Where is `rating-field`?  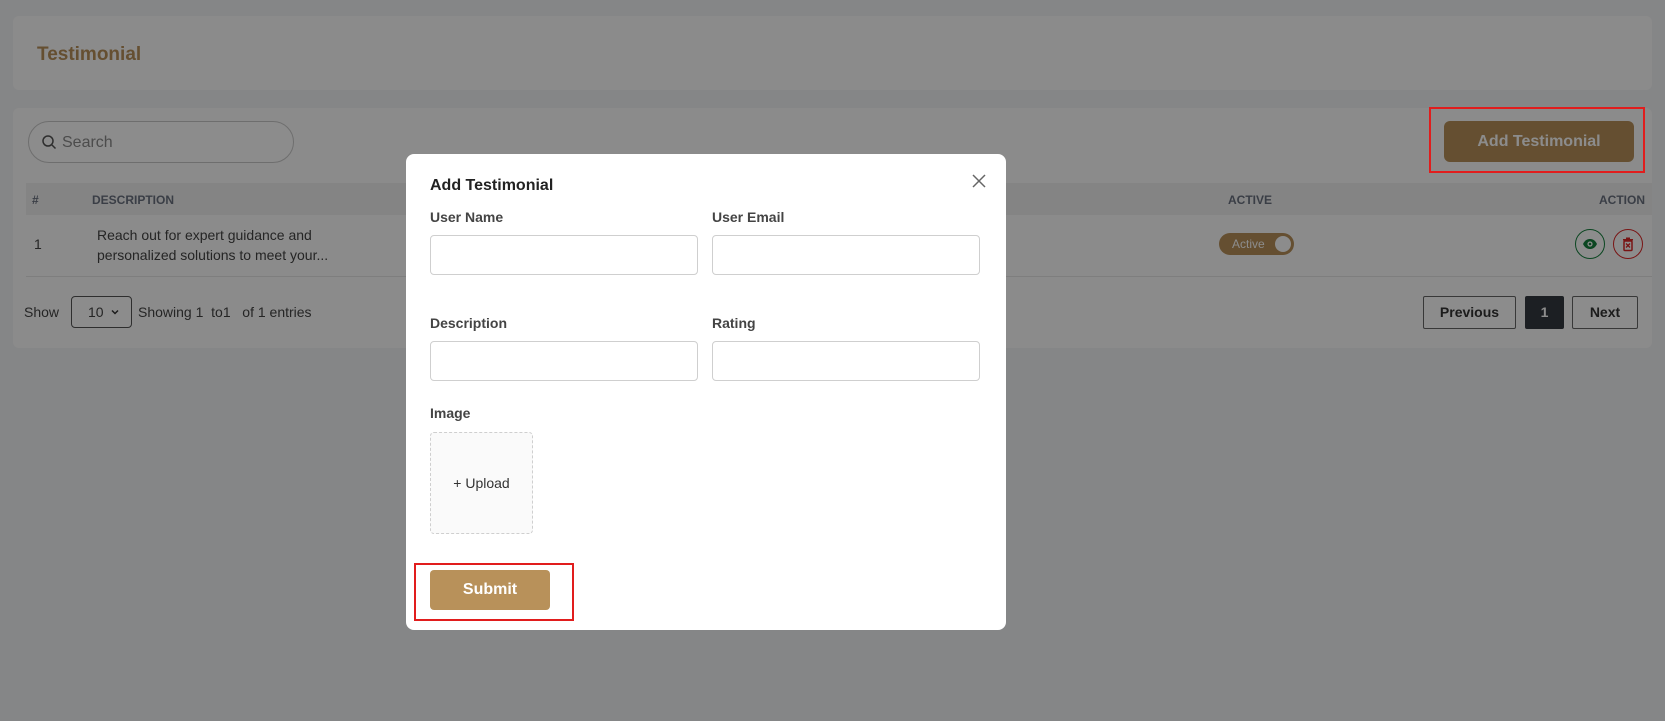 rating-field is located at coordinates (846, 361).